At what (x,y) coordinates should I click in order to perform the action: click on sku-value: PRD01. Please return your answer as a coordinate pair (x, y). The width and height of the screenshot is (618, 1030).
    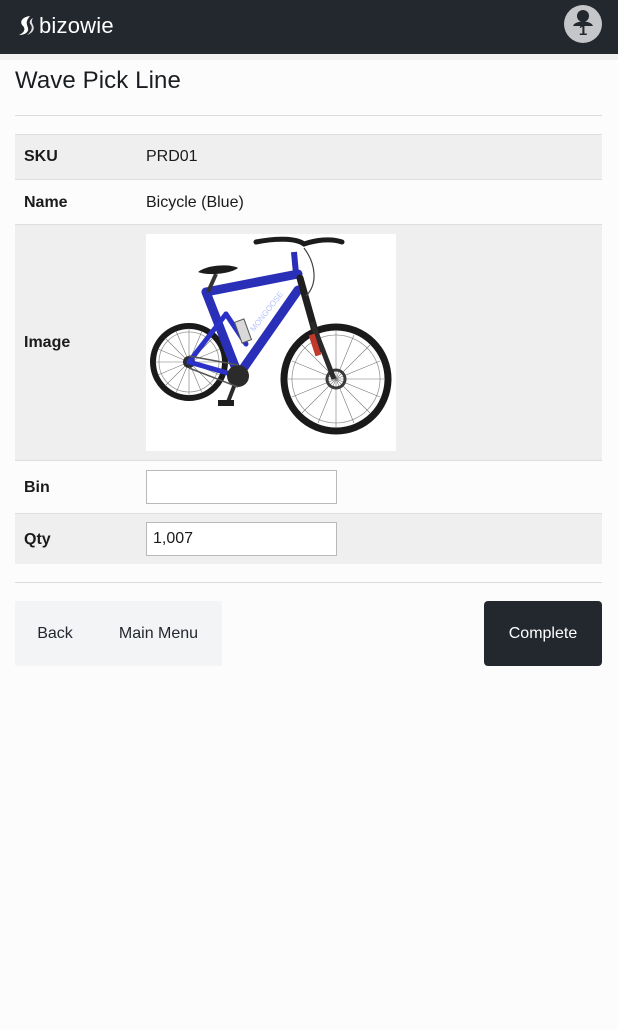
    Looking at the image, I should click on (172, 156).